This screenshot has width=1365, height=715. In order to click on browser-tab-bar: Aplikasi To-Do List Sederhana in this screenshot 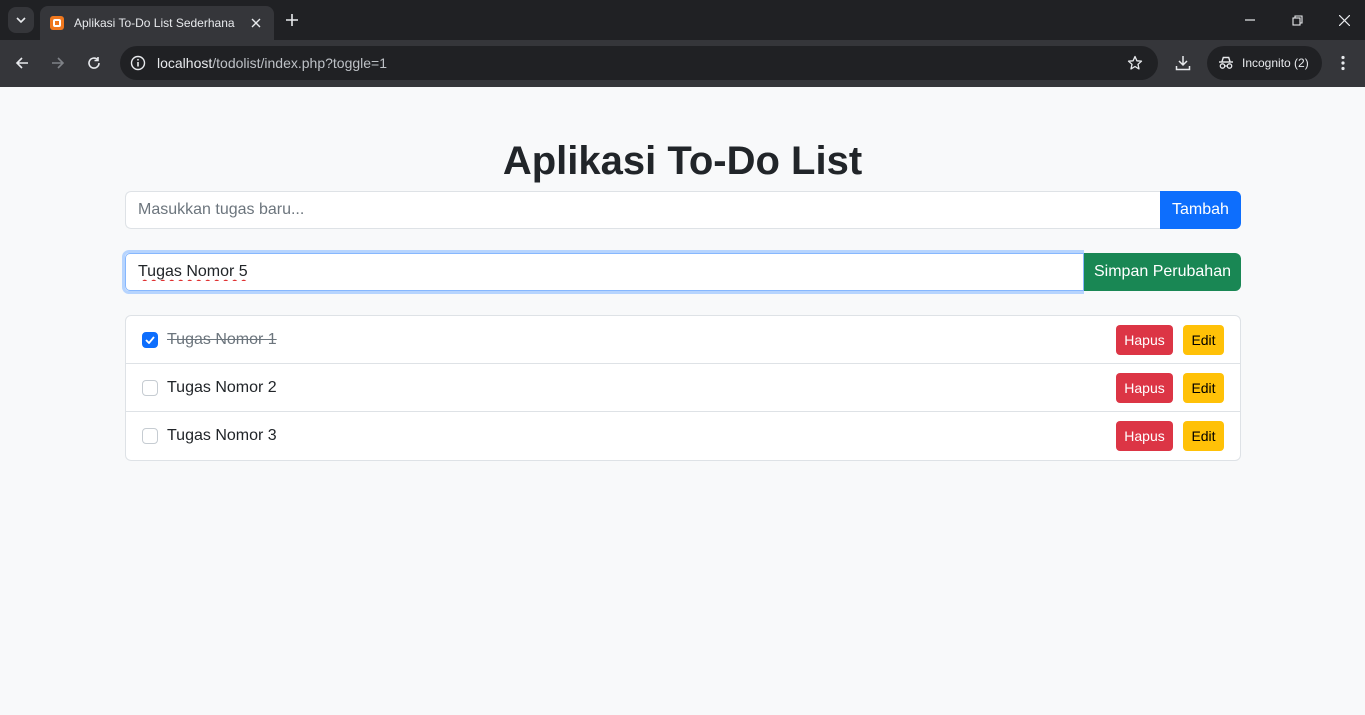, I will do `click(682, 20)`.